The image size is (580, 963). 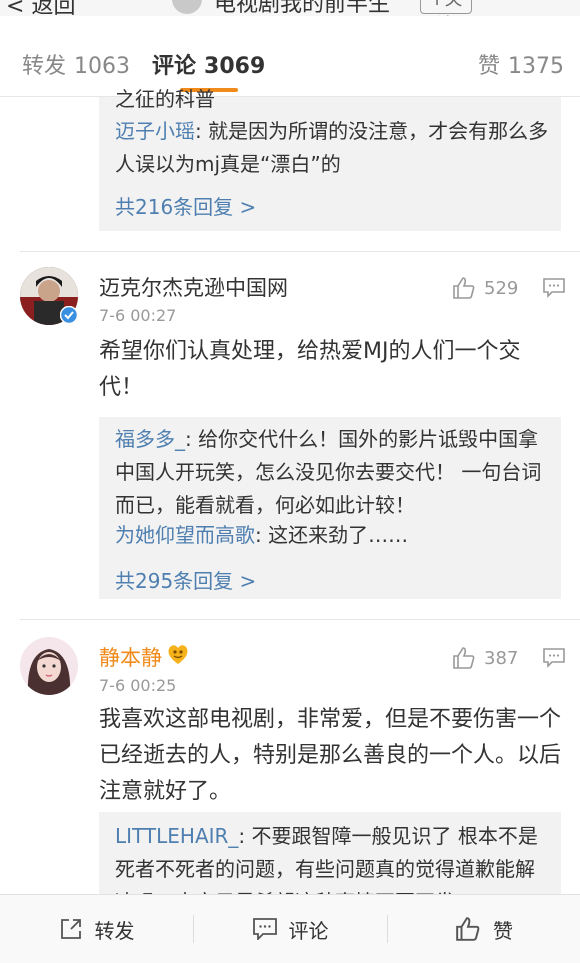 I want to click on back-label: 返回, so click(x=53, y=8).